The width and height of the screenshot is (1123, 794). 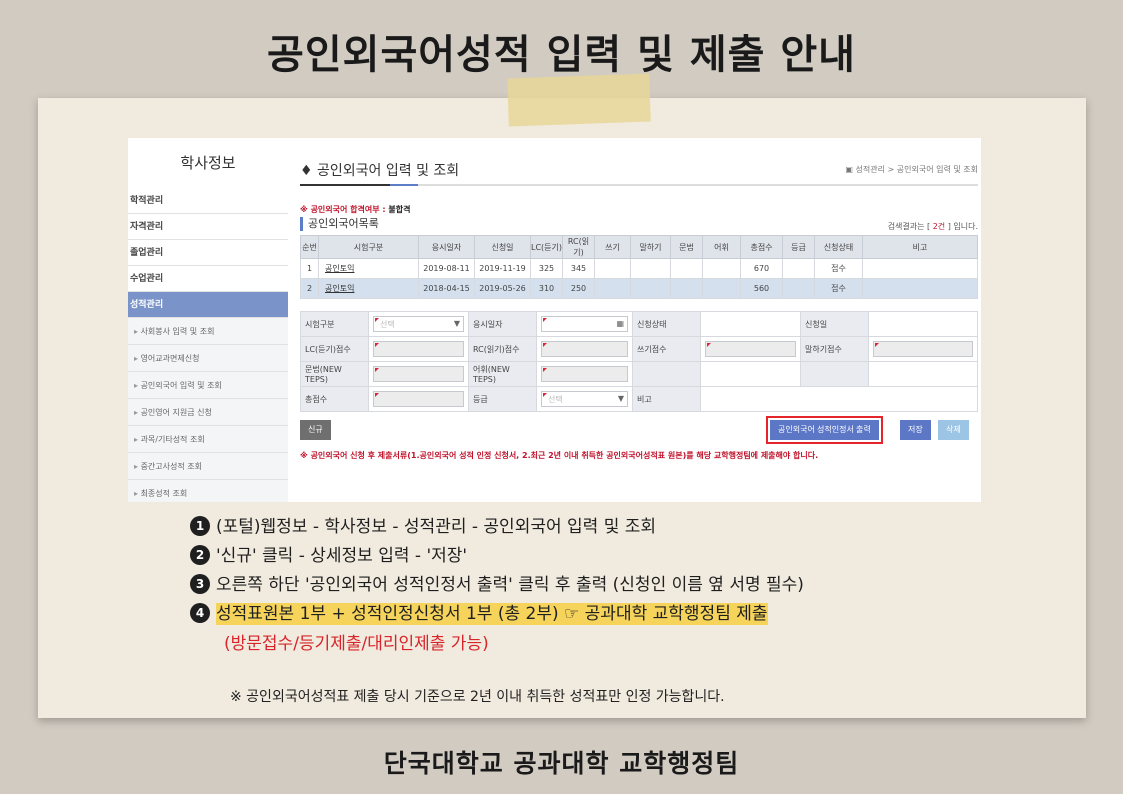 I want to click on vocab-input, so click(x=584, y=374).